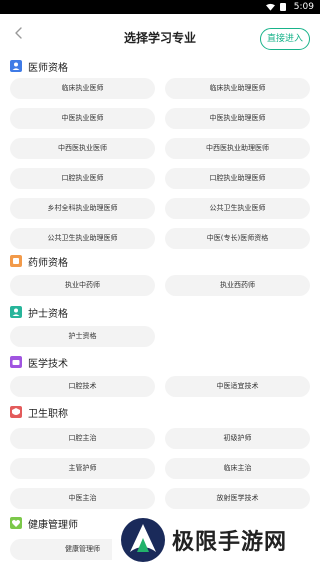 The image size is (320, 568). I want to click on section-title-medical-tech: 医学技术, so click(39, 362).